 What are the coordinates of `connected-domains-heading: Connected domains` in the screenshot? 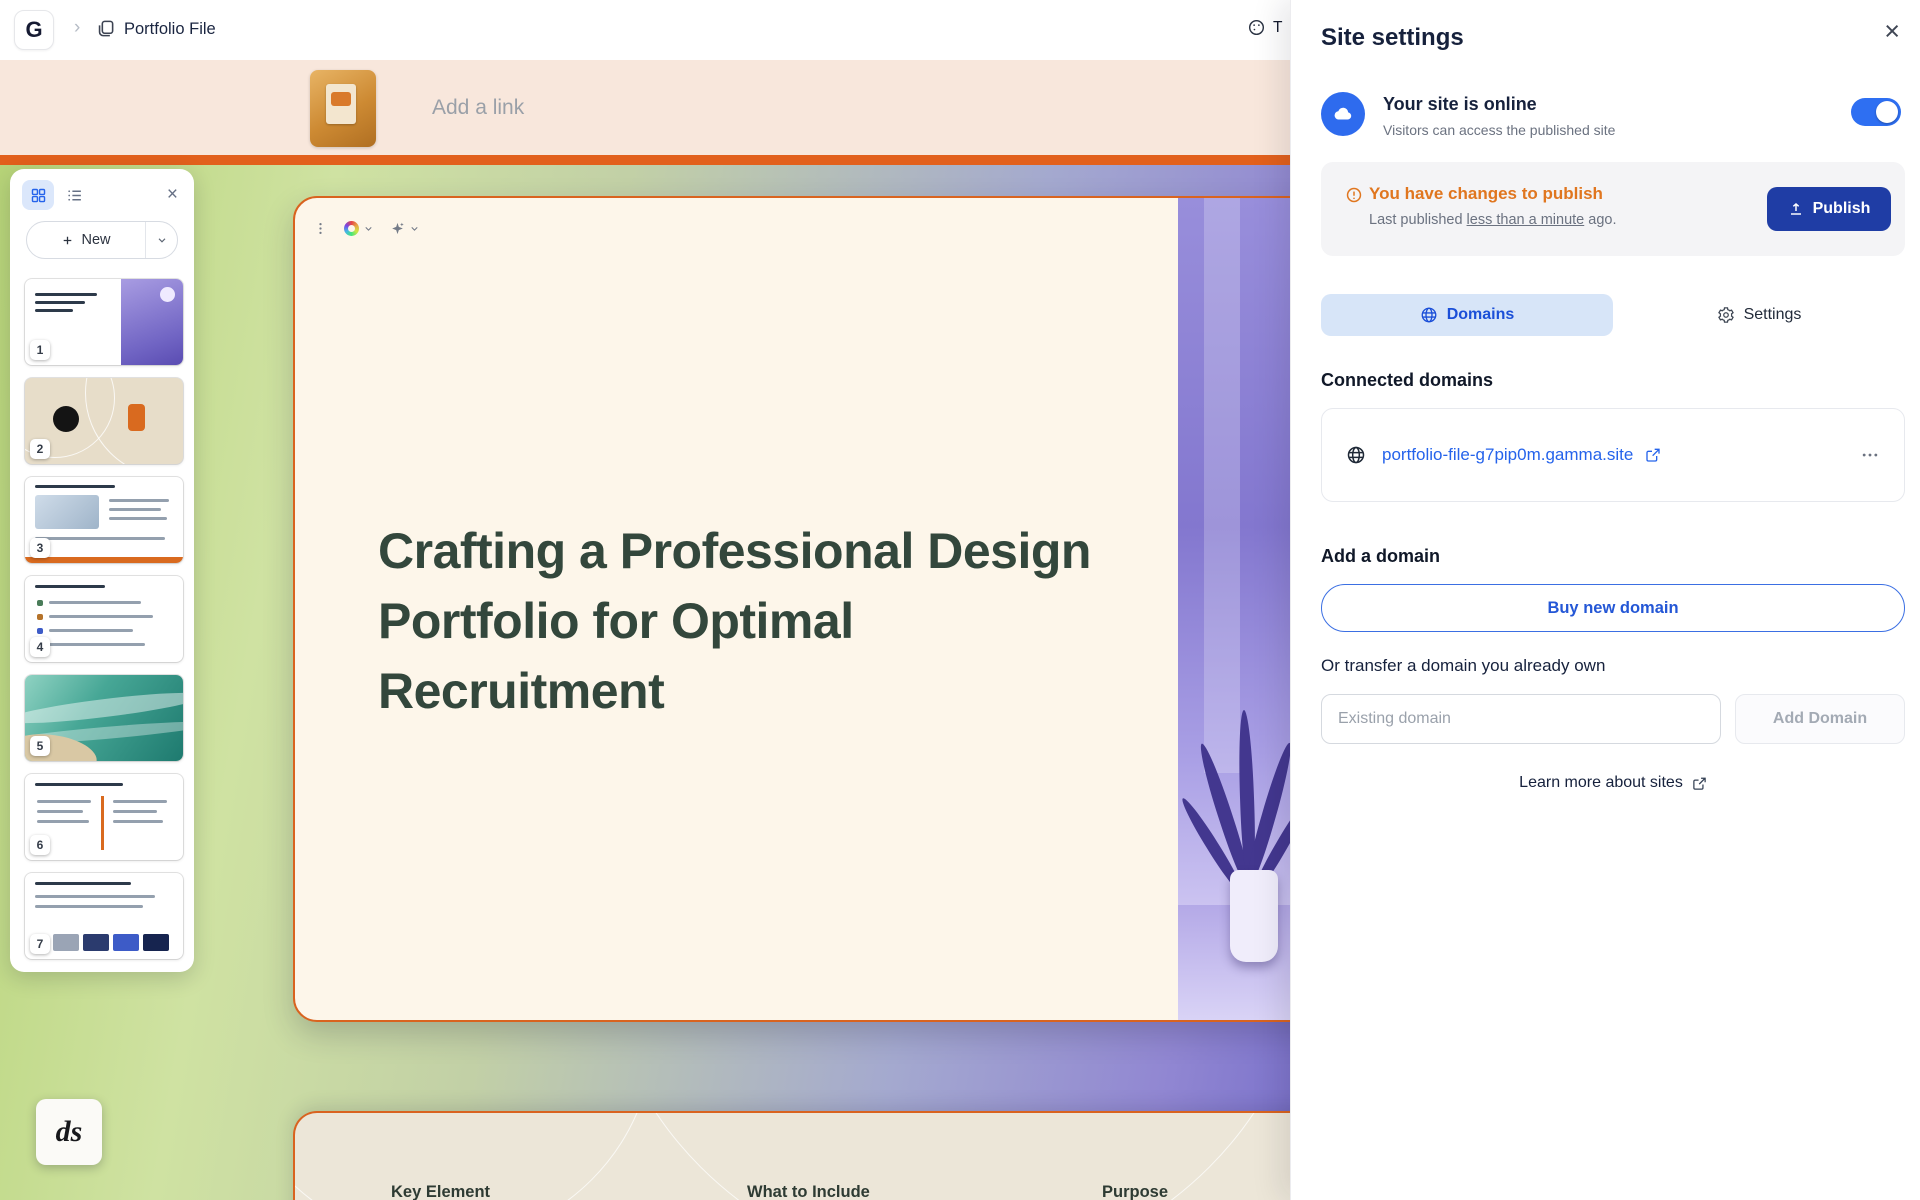 It's located at (1407, 380).